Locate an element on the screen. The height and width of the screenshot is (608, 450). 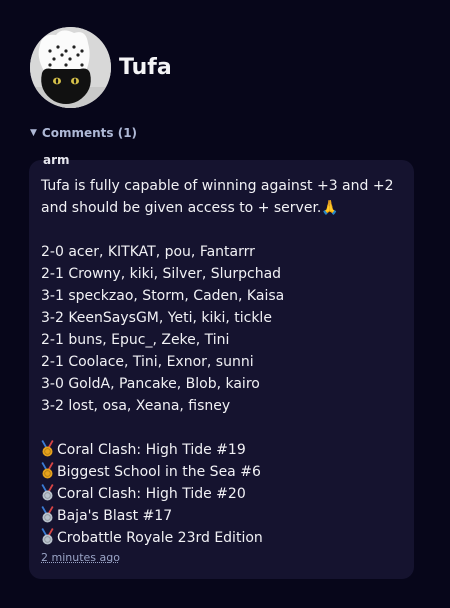
achievement-line: Coral Clash: High Tide #20 is located at coordinates (224, 494).